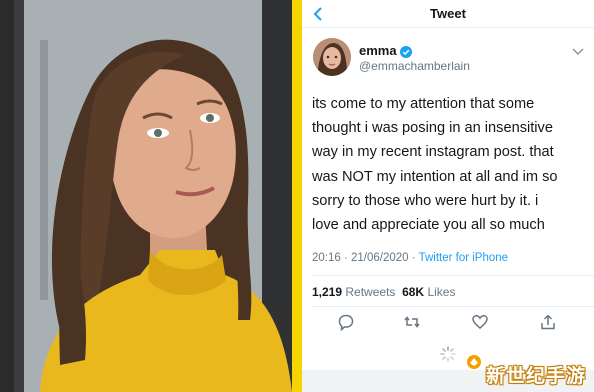  I want to click on retweets-label: Retweets, so click(370, 292).